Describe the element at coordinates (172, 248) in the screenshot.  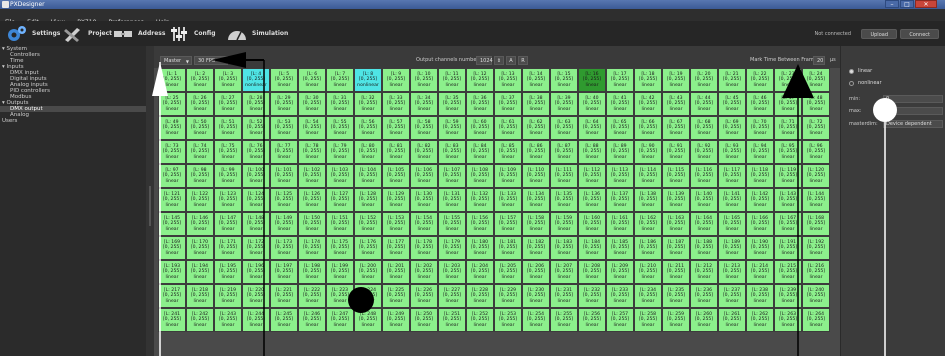
I see `channel-cell: [L: 169 [0, 255] linear` at that location.